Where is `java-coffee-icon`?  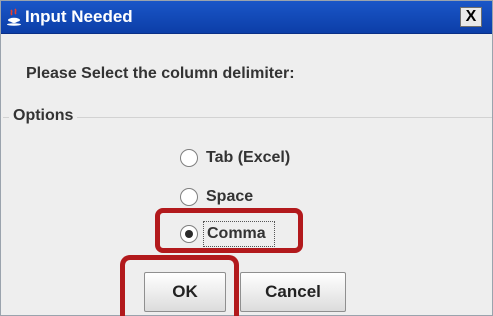 java-coffee-icon is located at coordinates (14, 17).